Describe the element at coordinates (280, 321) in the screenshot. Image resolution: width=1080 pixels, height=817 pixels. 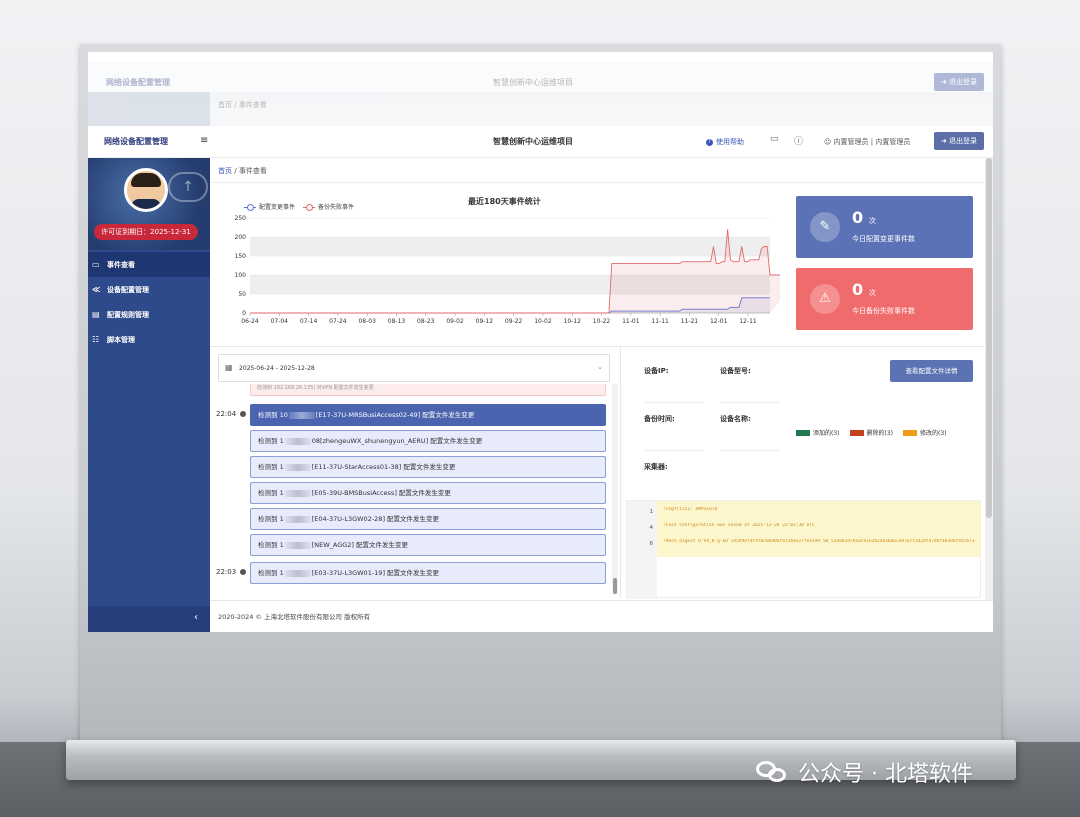
I see `x-tick-label: 07-04` at that location.